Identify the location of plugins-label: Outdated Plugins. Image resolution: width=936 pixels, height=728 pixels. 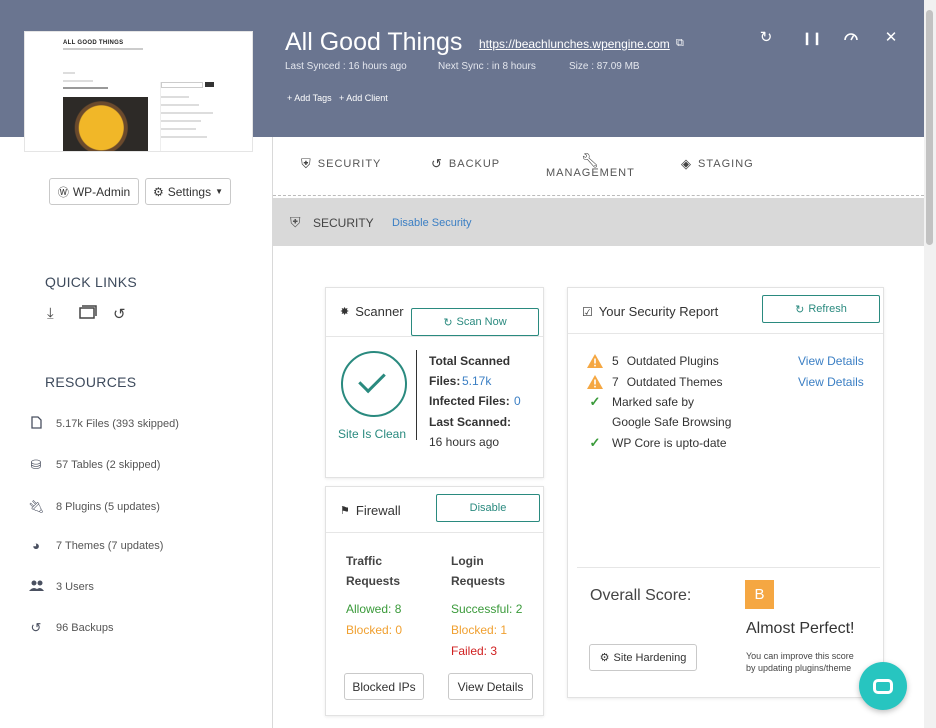
(672, 361).